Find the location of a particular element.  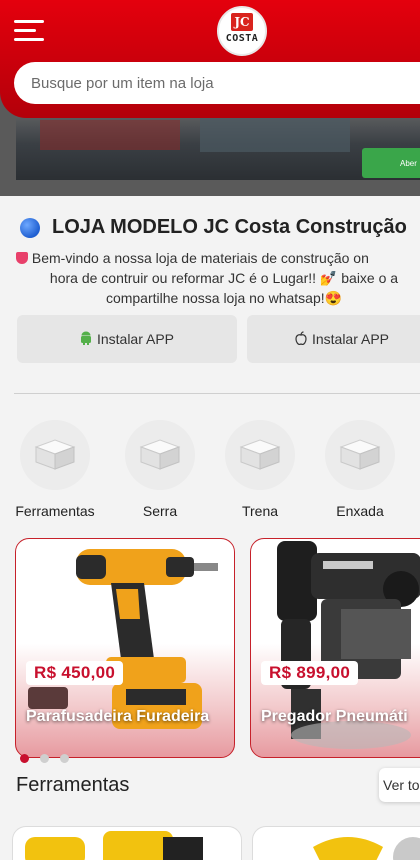

carousel-dots is located at coordinates (50, 759).